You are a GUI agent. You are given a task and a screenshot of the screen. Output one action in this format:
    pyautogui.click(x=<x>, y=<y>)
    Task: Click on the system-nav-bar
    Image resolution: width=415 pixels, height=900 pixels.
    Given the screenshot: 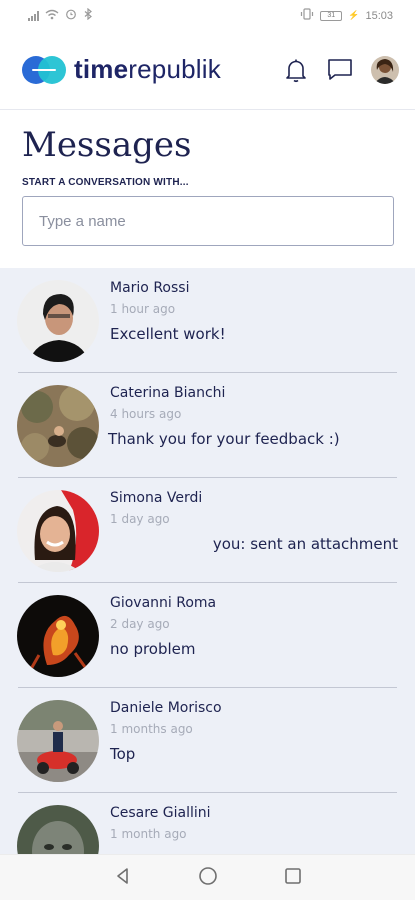 What is the action you would take?
    pyautogui.click(x=207, y=877)
    